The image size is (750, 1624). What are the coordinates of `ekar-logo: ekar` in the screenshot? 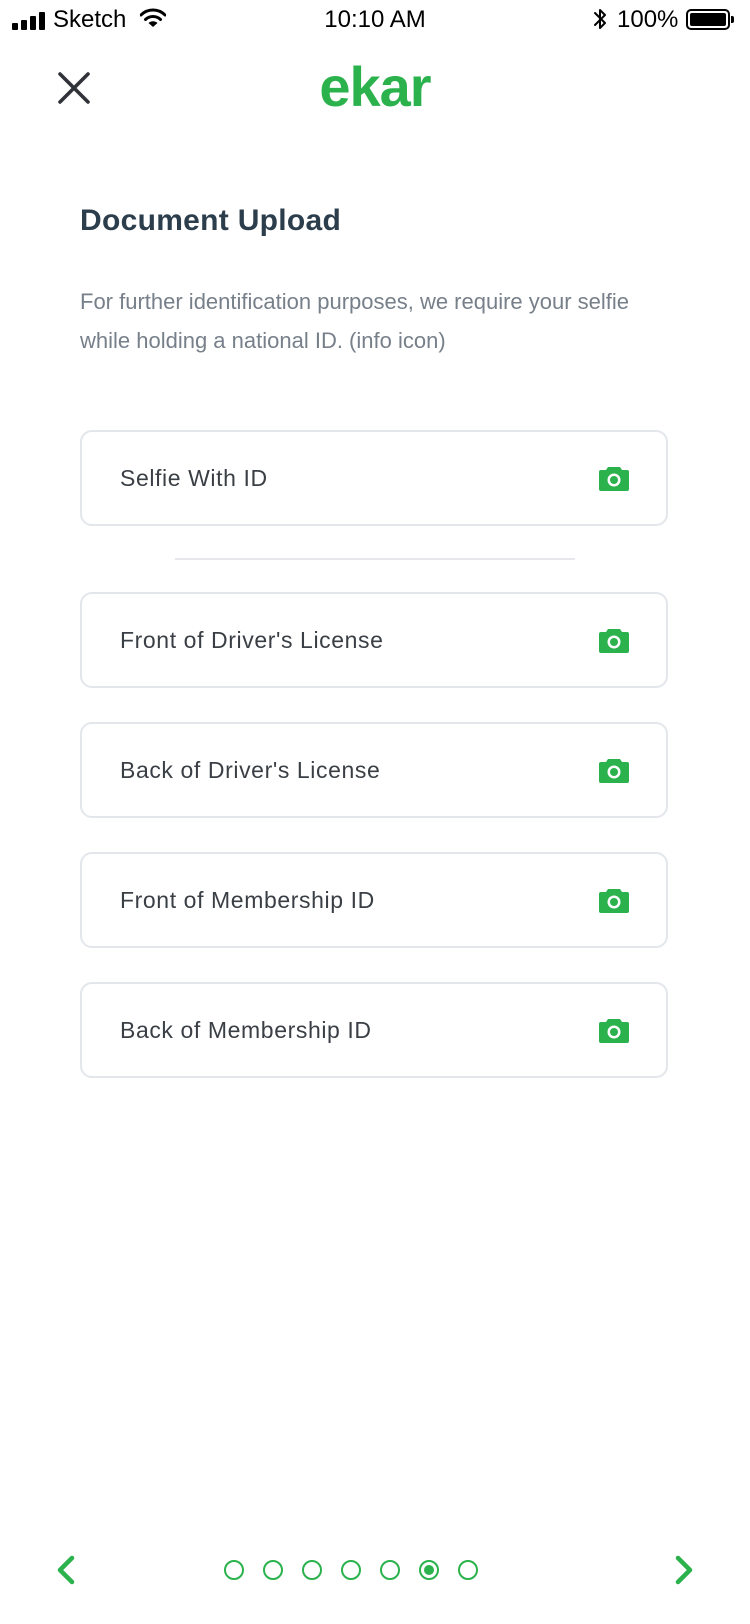 It's located at (375, 88).